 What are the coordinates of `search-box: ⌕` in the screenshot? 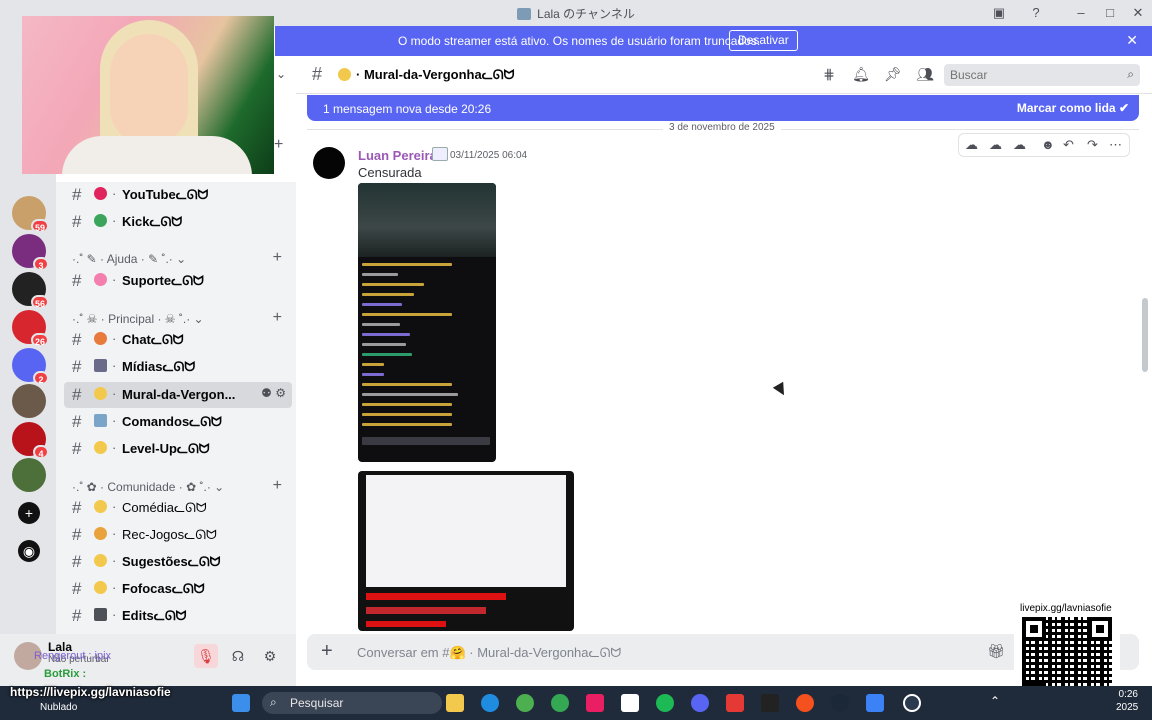 It's located at (1042, 75).